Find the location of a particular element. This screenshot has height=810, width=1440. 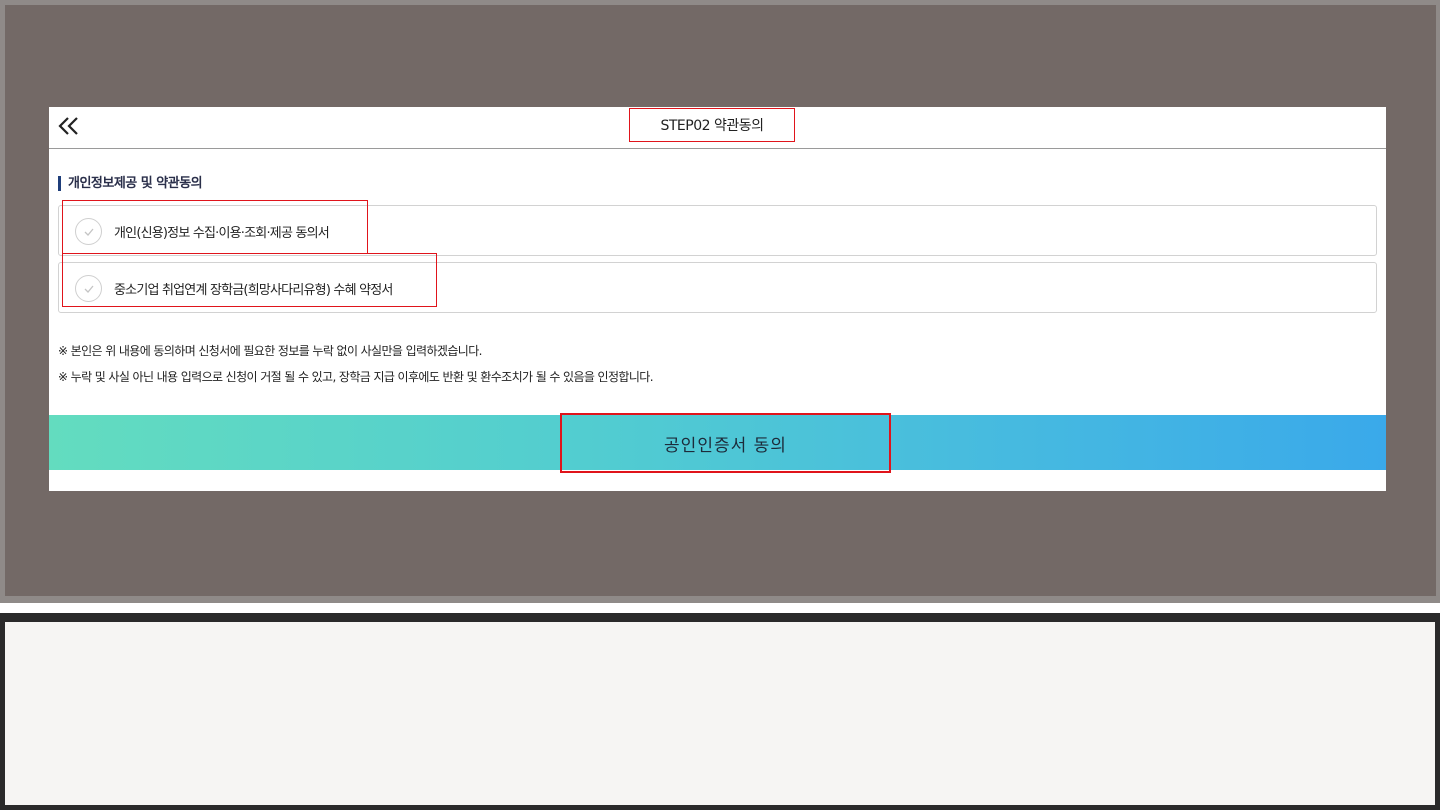

agreement-item-scholarship: 중소기업 취업연계 장학금(희망사다리유형) 수혜 약정서 is located at coordinates (717, 287).